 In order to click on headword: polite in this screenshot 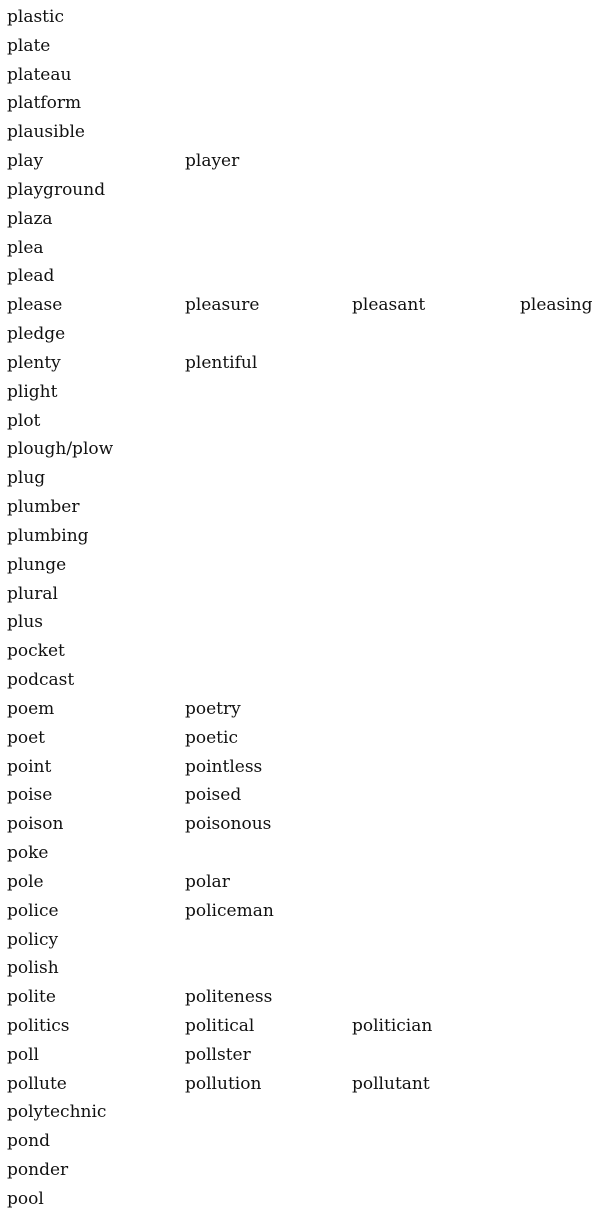, I will do `click(31, 997)`.